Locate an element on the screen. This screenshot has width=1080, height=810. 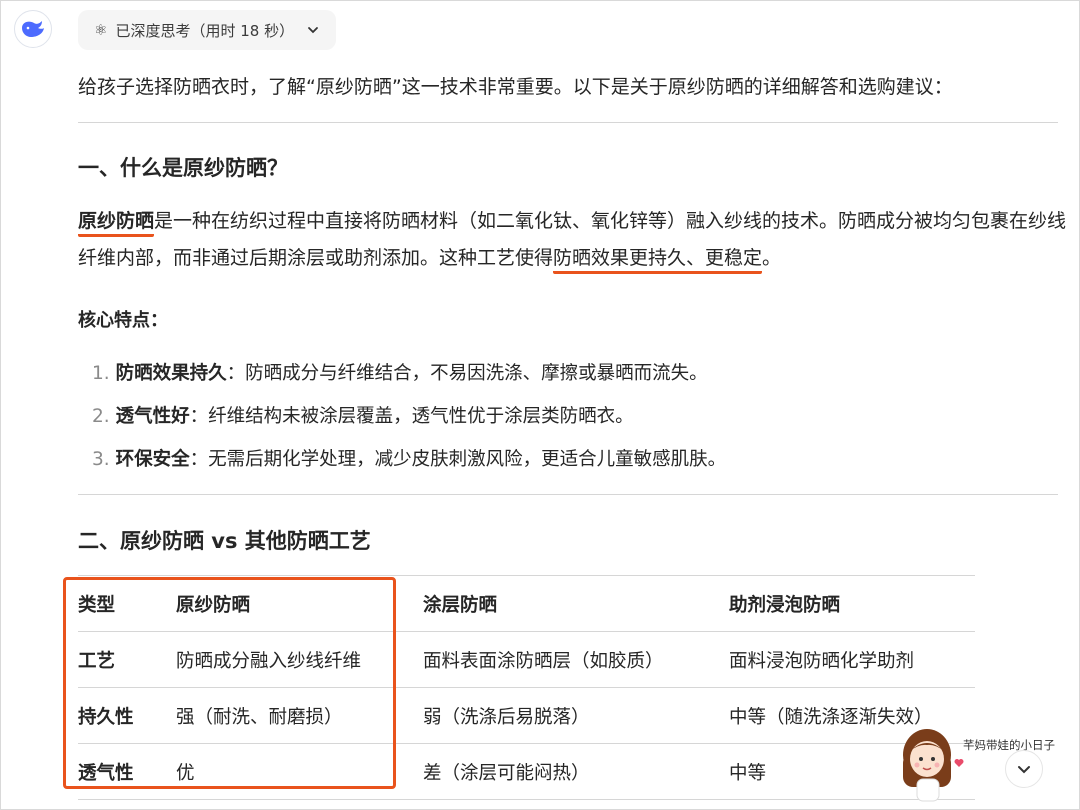
term-highlight: 原纱防晒 is located at coordinates (116, 223).